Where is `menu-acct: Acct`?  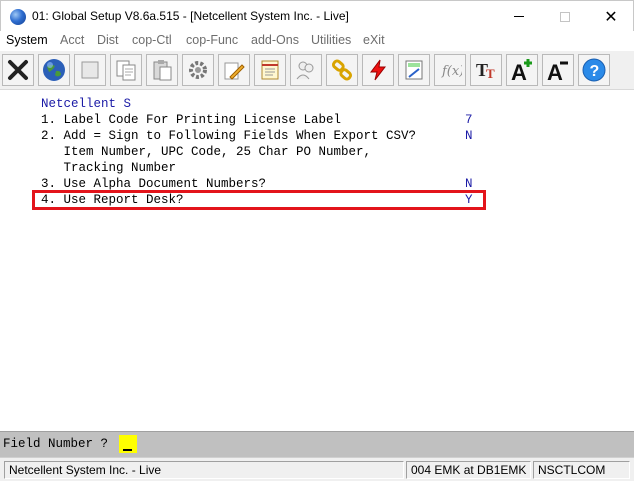
menu-acct: Acct is located at coordinates (72, 40).